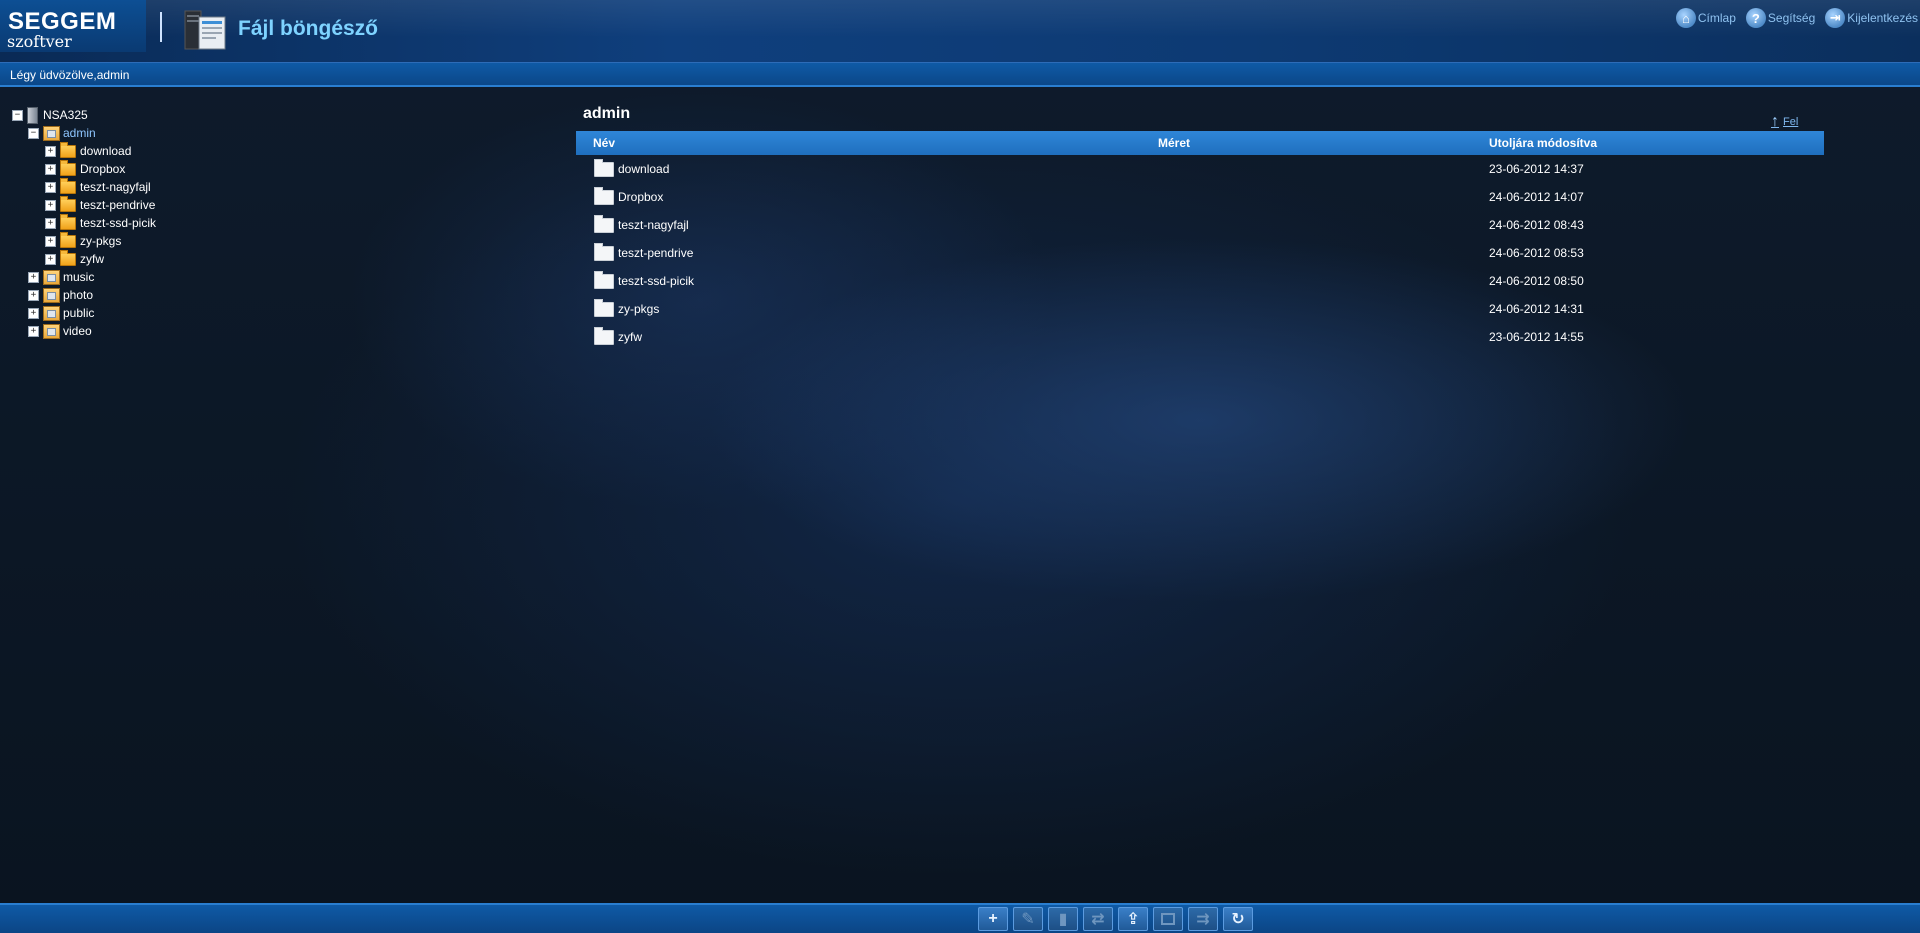 Image resolution: width=1920 pixels, height=933 pixels. Describe the element at coordinates (1705, 18) in the screenshot. I see `nav-home-link: ⌂ Címlap` at that location.